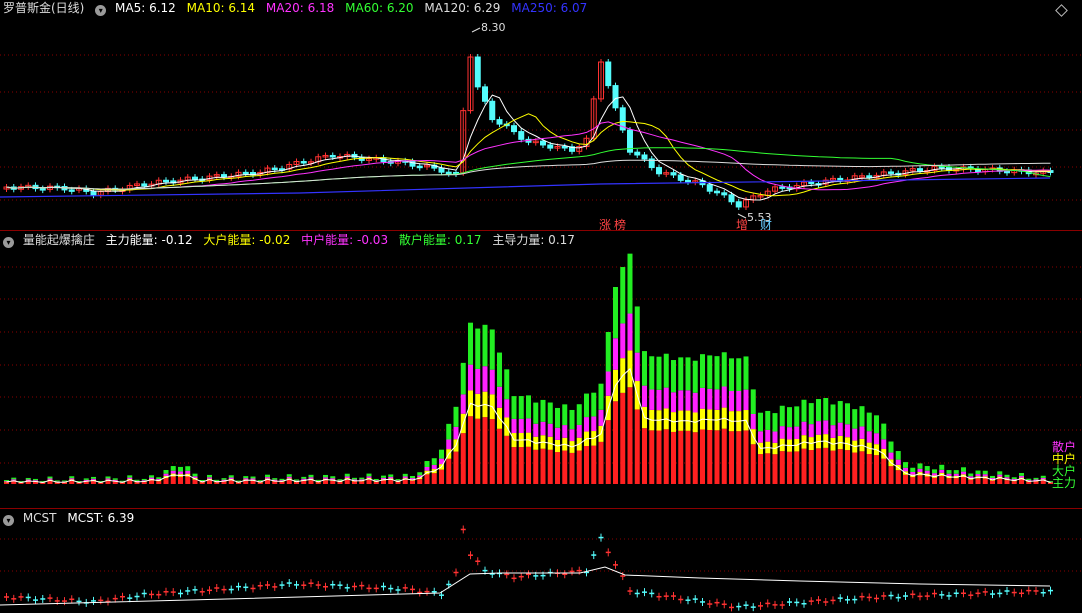 This screenshot has height=613, width=1082. Describe the element at coordinates (620, 223) in the screenshot. I see `tag-bang: 榜` at that location.